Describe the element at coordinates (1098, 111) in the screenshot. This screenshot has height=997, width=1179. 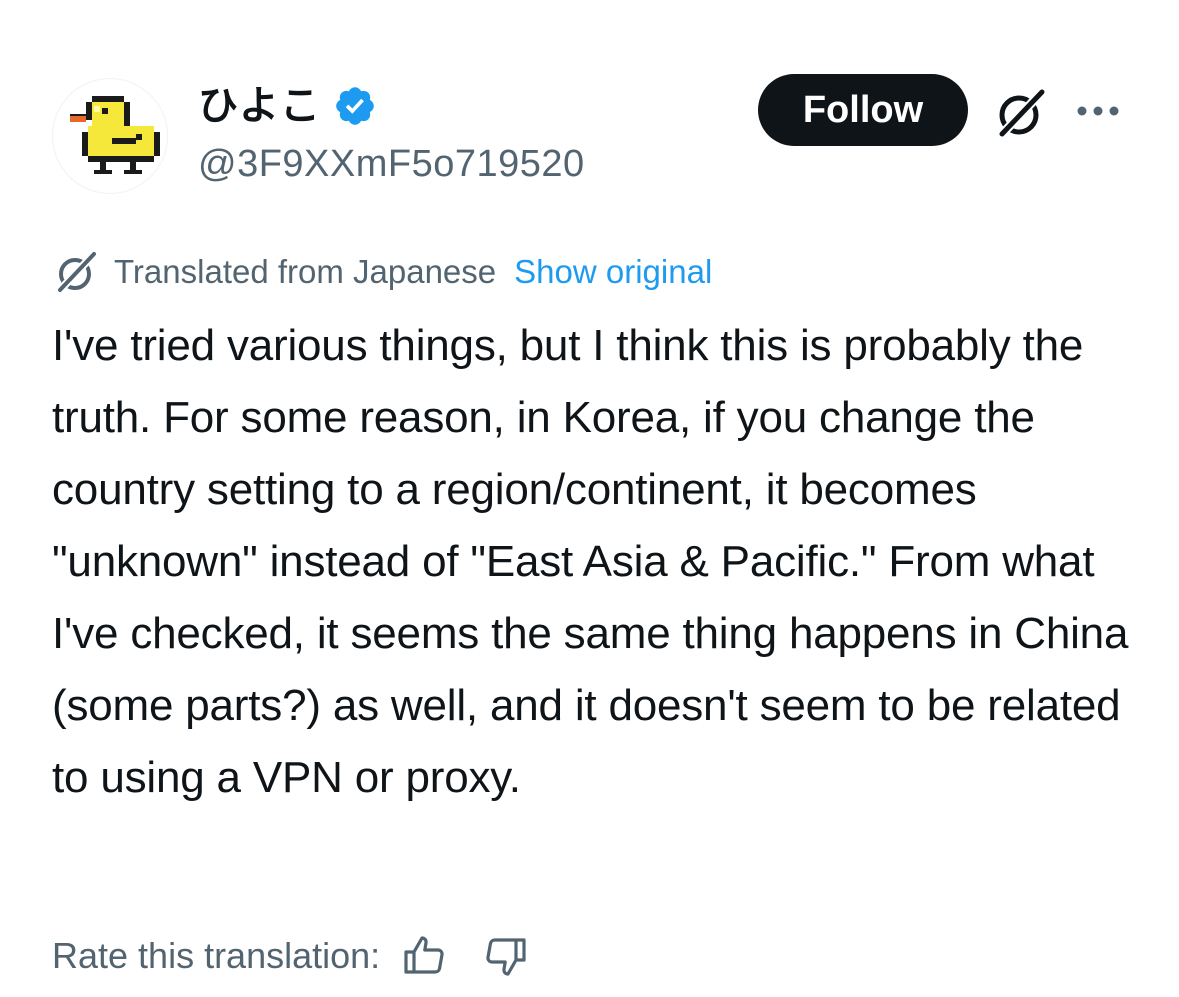
I see `more-icon` at that location.